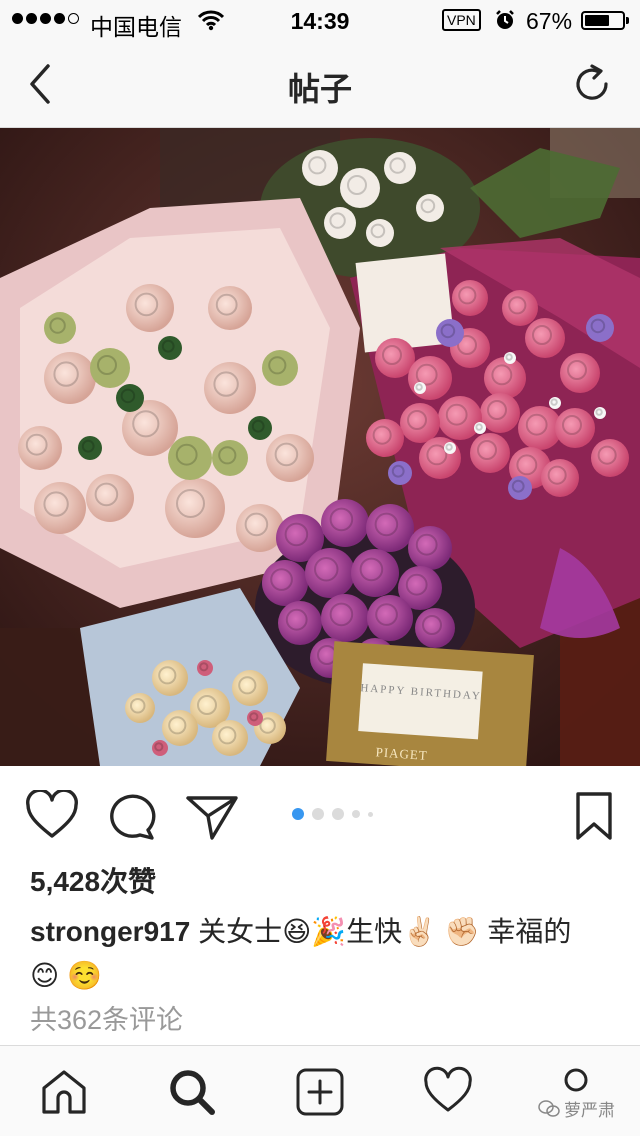  I want to click on battery-percent: 67%, so click(549, 21).